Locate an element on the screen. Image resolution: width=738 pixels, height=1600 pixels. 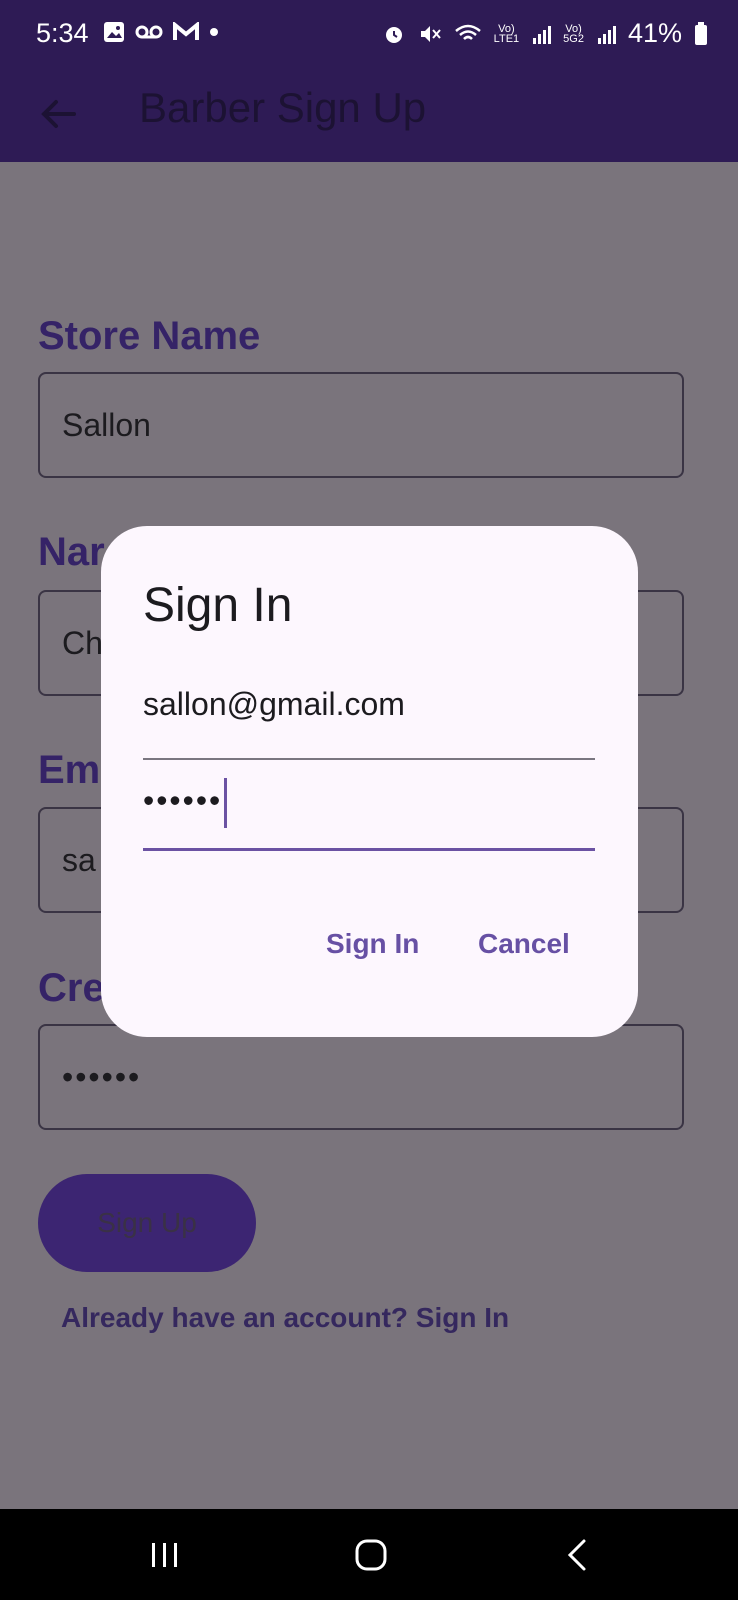
signal-2-icon is located at coordinates (606, 34).